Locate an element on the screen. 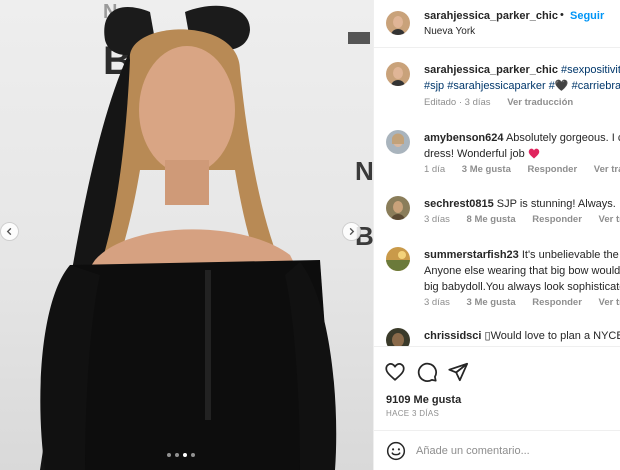 The image size is (620, 470). chevron-right-icon is located at coordinates (351, 231).